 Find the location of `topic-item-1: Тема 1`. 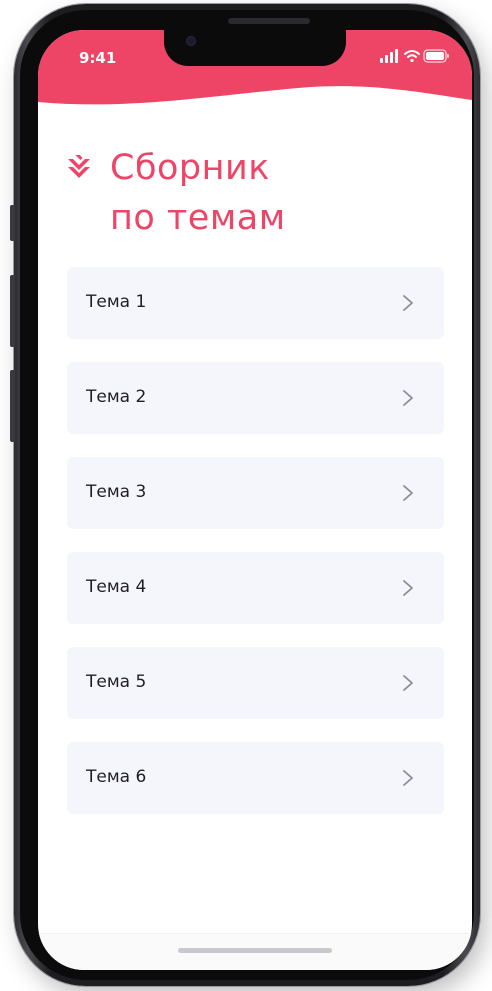

topic-item-1: Тема 1 is located at coordinates (255, 303).